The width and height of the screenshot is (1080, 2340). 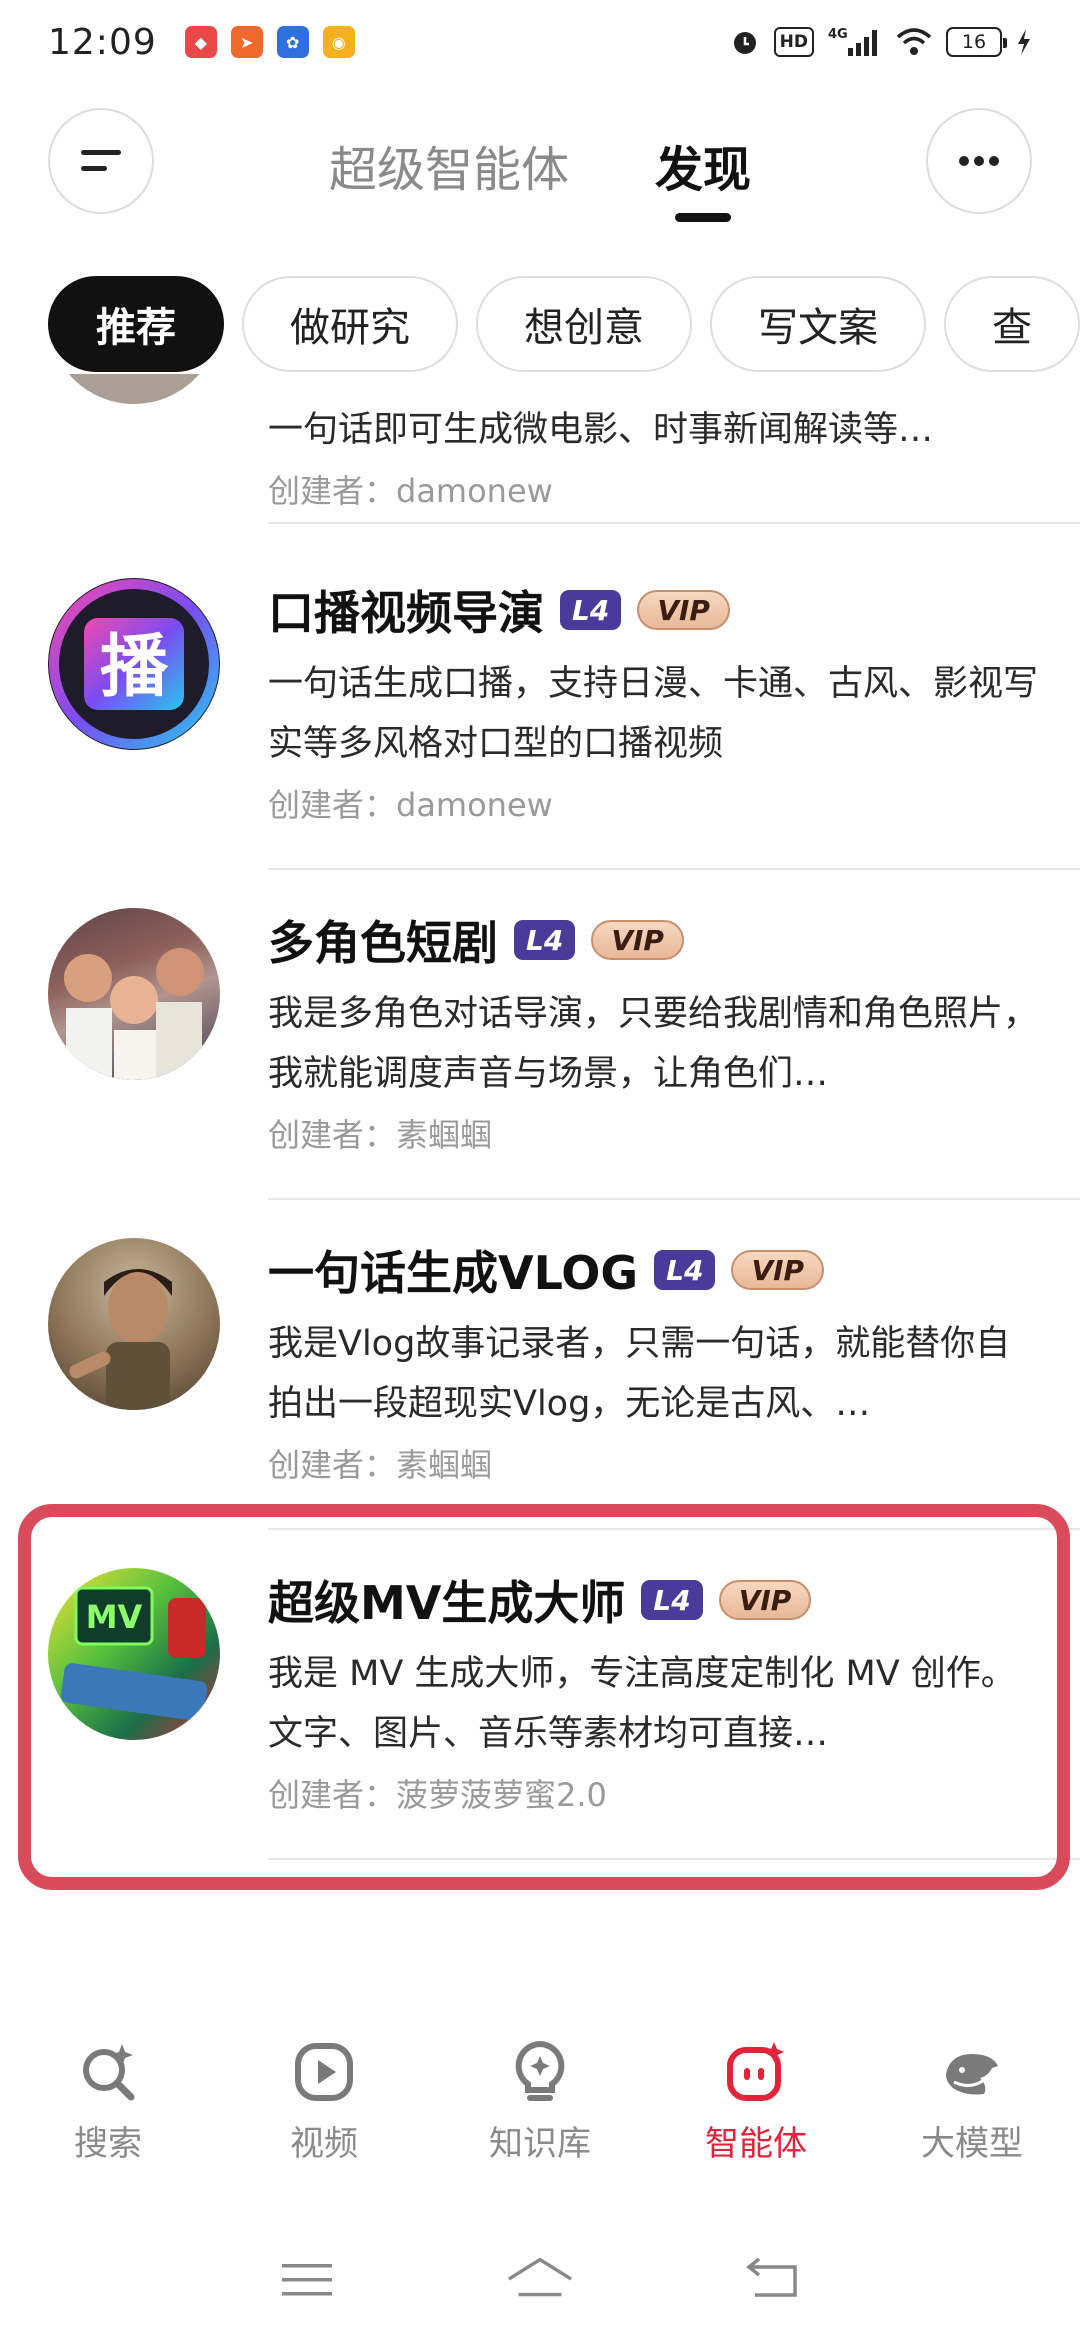 What do you see at coordinates (134, 994) in the screenshot?
I see `drama-avatar` at bounding box center [134, 994].